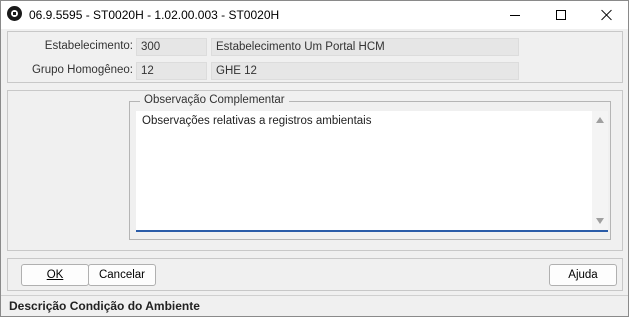 Image resolution: width=629 pixels, height=317 pixels. Describe the element at coordinates (600, 221) in the screenshot. I see `scroll-down-icon` at that location.